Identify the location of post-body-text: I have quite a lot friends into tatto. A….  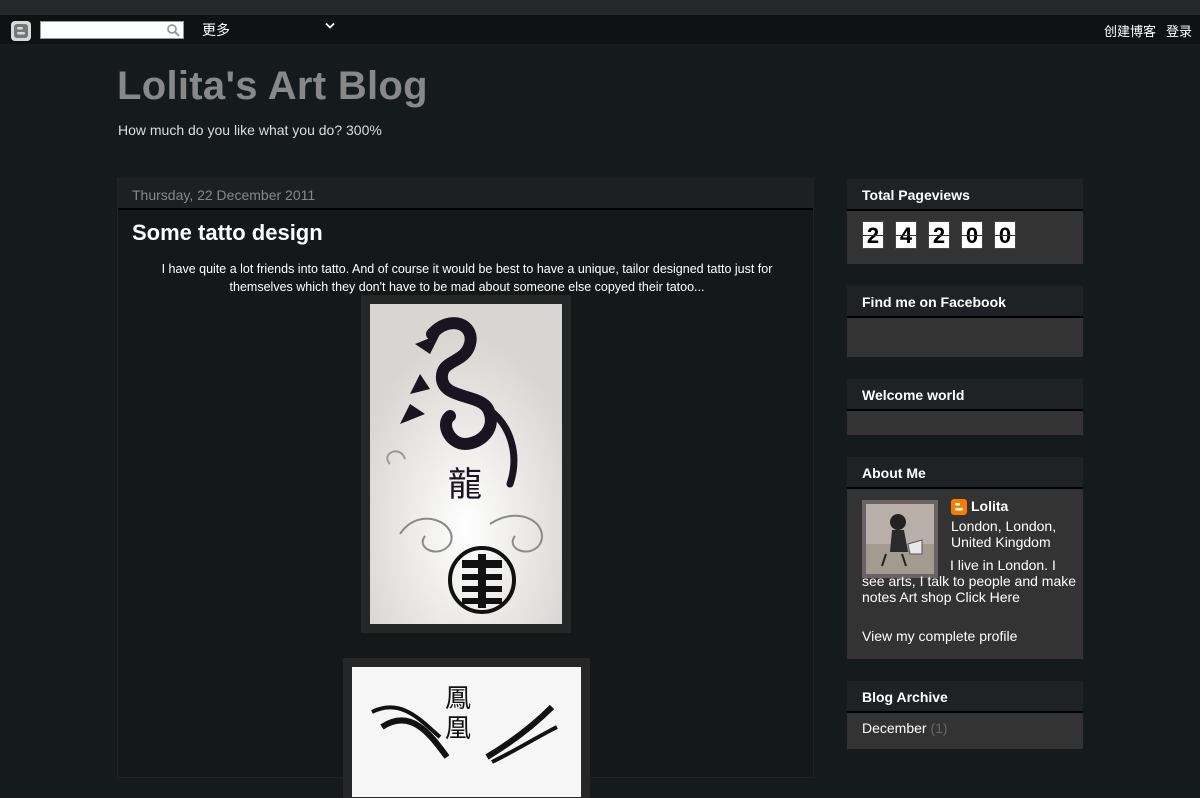
(467, 278).